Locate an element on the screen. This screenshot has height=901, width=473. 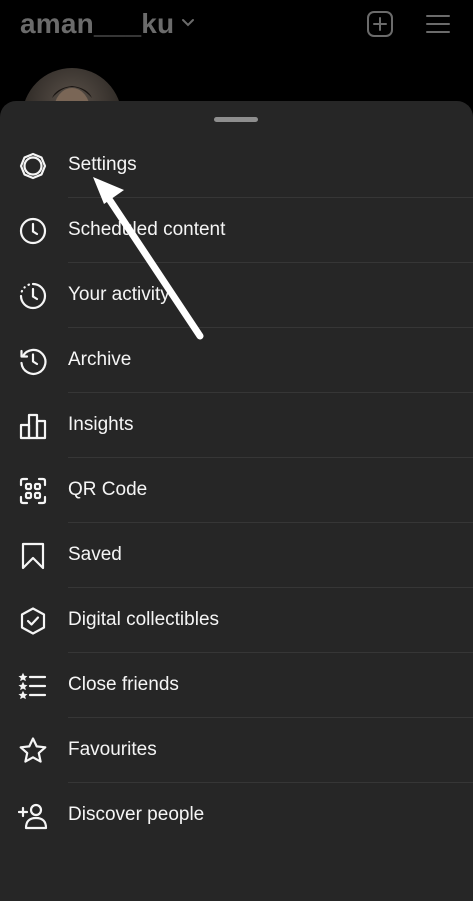
menu-item-label: Archive is located at coordinates (100, 359).